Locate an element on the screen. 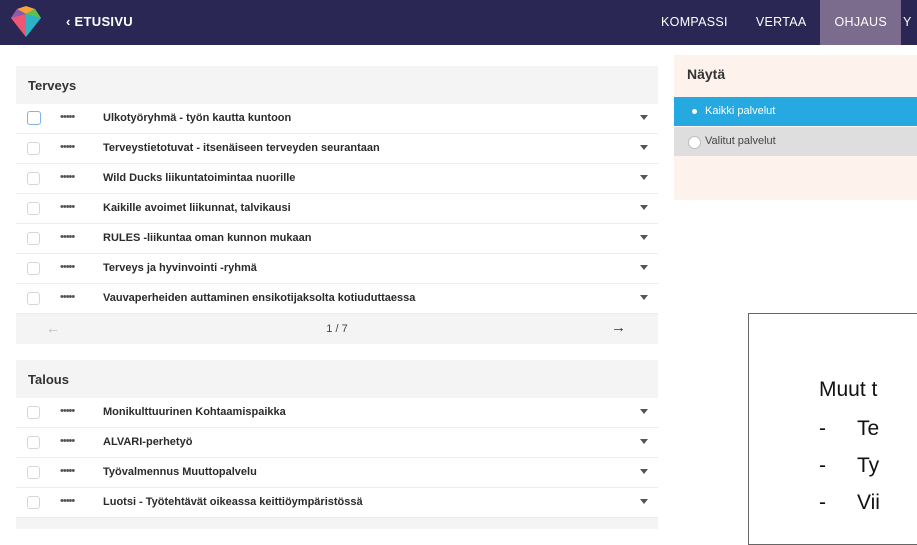 The image size is (917, 545). overlay-list-item: - Ty is located at coordinates (849, 466).